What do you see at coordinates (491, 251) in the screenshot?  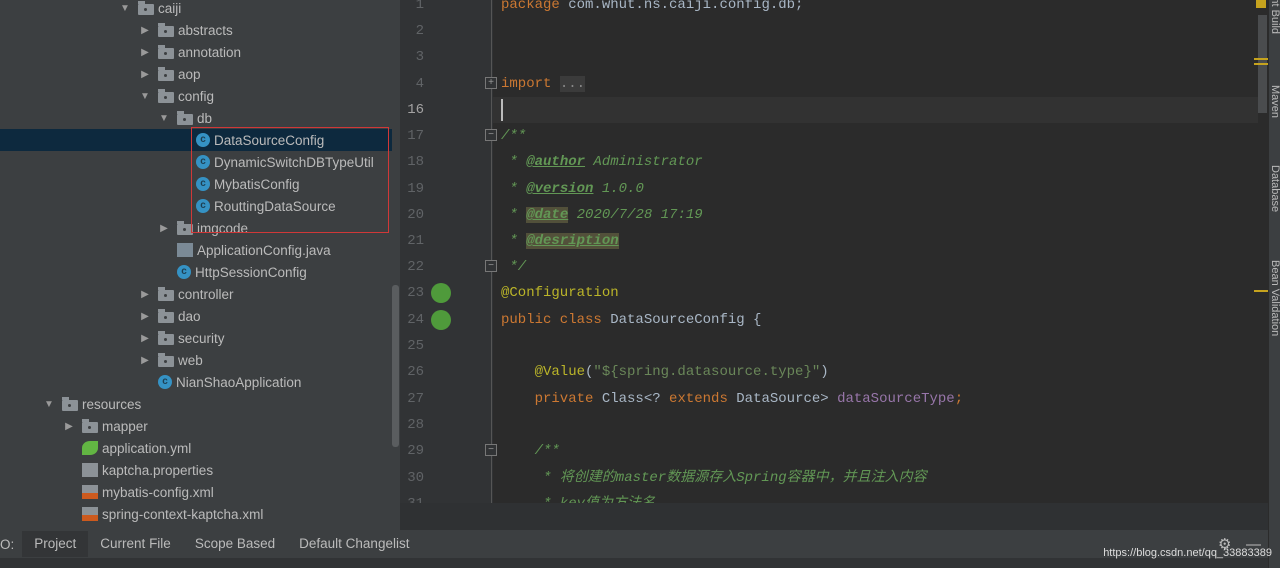 I see `fold-guide` at bounding box center [491, 251].